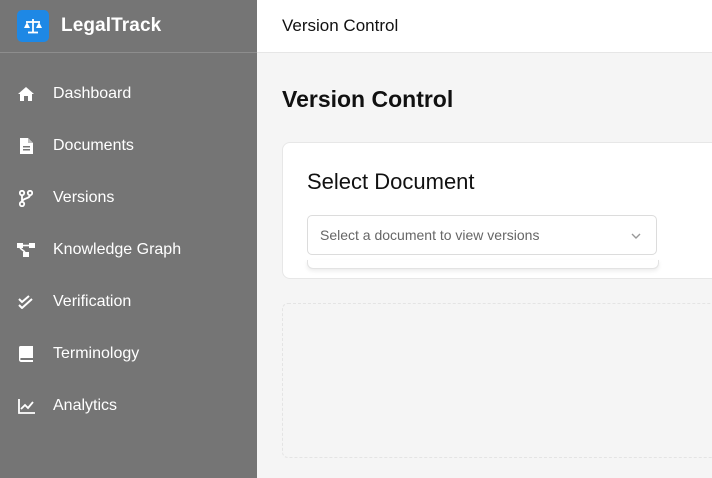 Image resolution: width=712 pixels, height=478 pixels. What do you see at coordinates (26, 146) in the screenshot?
I see `document-icon` at bounding box center [26, 146].